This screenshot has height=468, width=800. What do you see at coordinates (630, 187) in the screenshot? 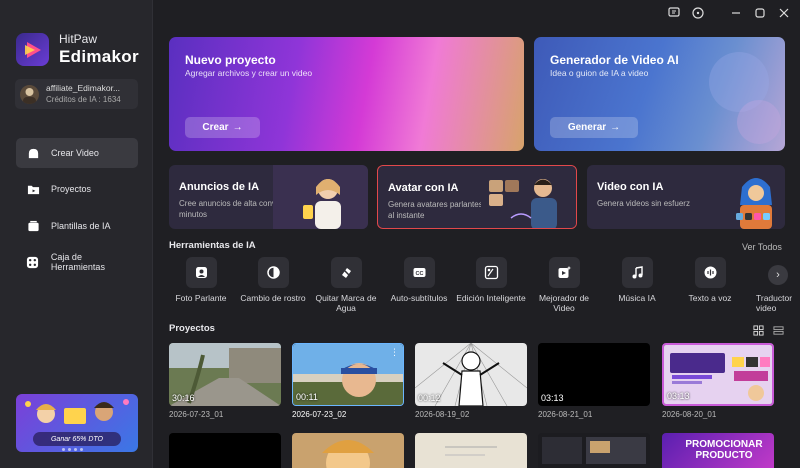
I see `feature-title: Video con IA` at bounding box center [630, 187].